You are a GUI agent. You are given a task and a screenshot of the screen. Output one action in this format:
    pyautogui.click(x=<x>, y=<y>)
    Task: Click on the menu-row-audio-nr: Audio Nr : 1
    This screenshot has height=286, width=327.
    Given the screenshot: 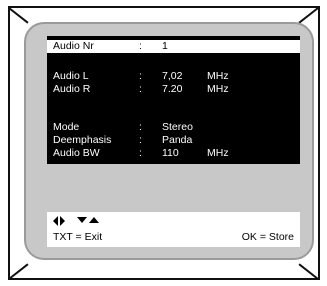 What is the action you would take?
    pyautogui.click(x=173, y=46)
    